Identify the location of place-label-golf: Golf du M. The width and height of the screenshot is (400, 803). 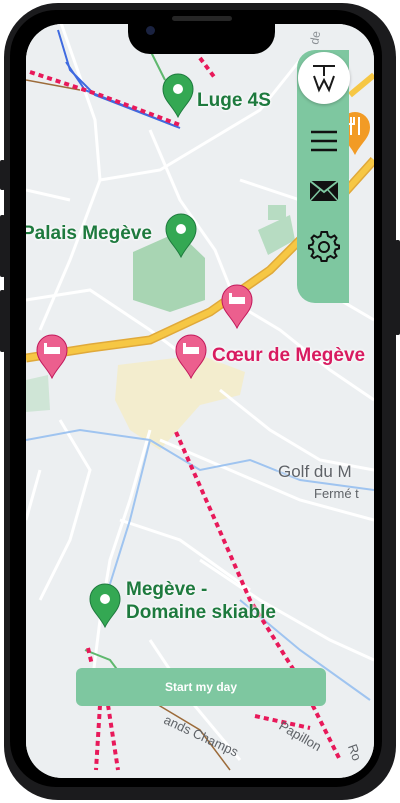
(315, 472).